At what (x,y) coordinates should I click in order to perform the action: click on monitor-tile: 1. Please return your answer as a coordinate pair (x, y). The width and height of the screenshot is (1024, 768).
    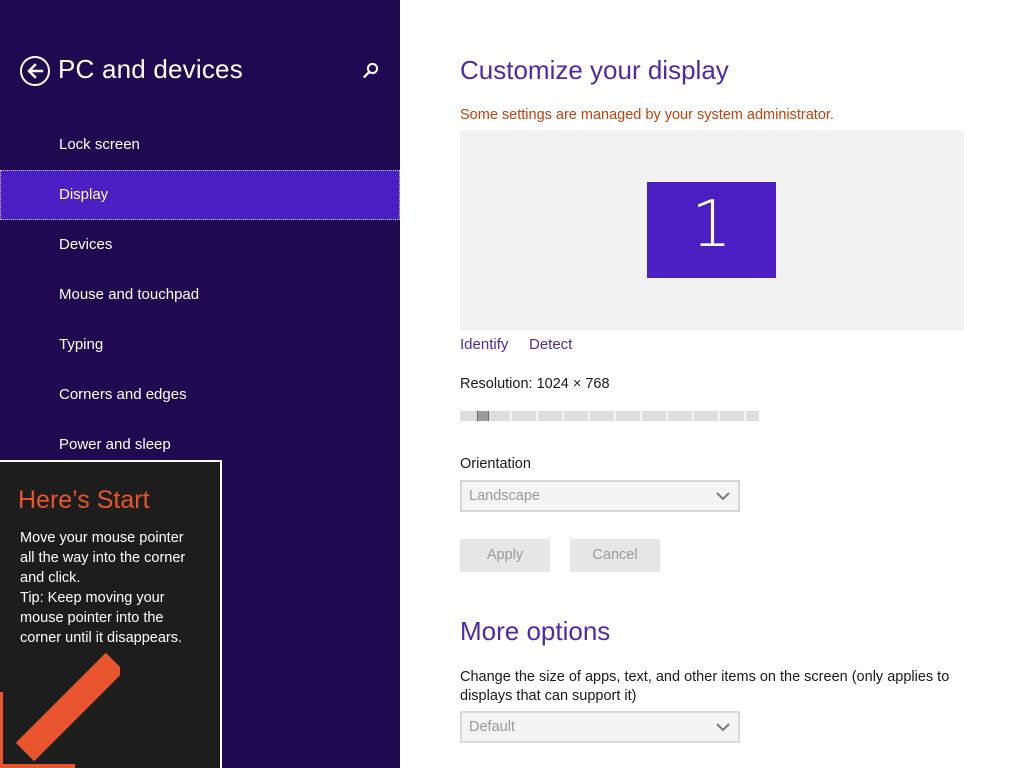
    Looking at the image, I should click on (711, 230).